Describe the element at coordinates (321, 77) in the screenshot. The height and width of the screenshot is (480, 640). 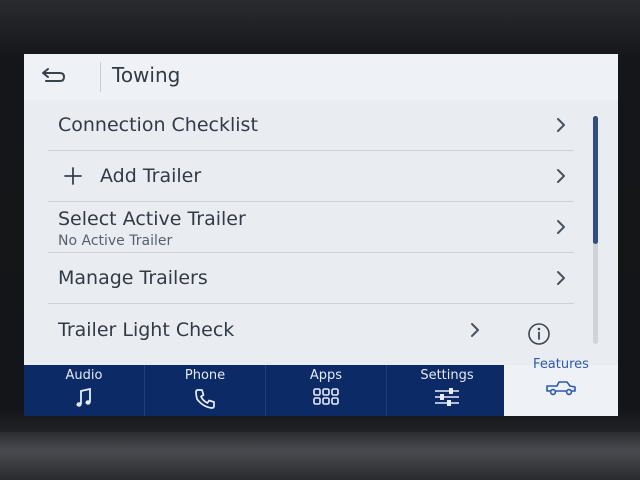
I see `header-bar: Towing` at that location.